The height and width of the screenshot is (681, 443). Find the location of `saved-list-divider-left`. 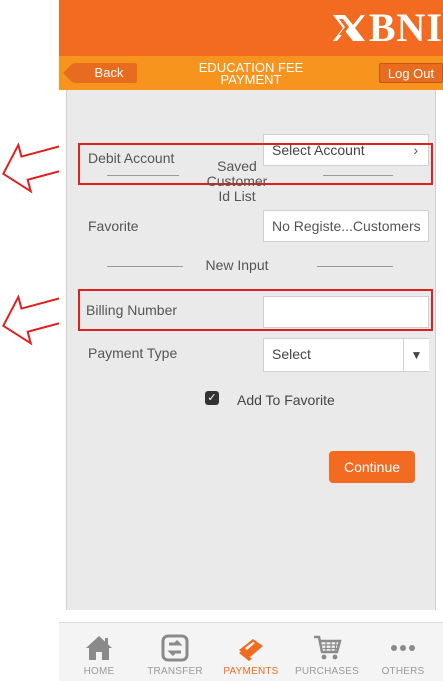

saved-list-divider-left is located at coordinates (143, 175).